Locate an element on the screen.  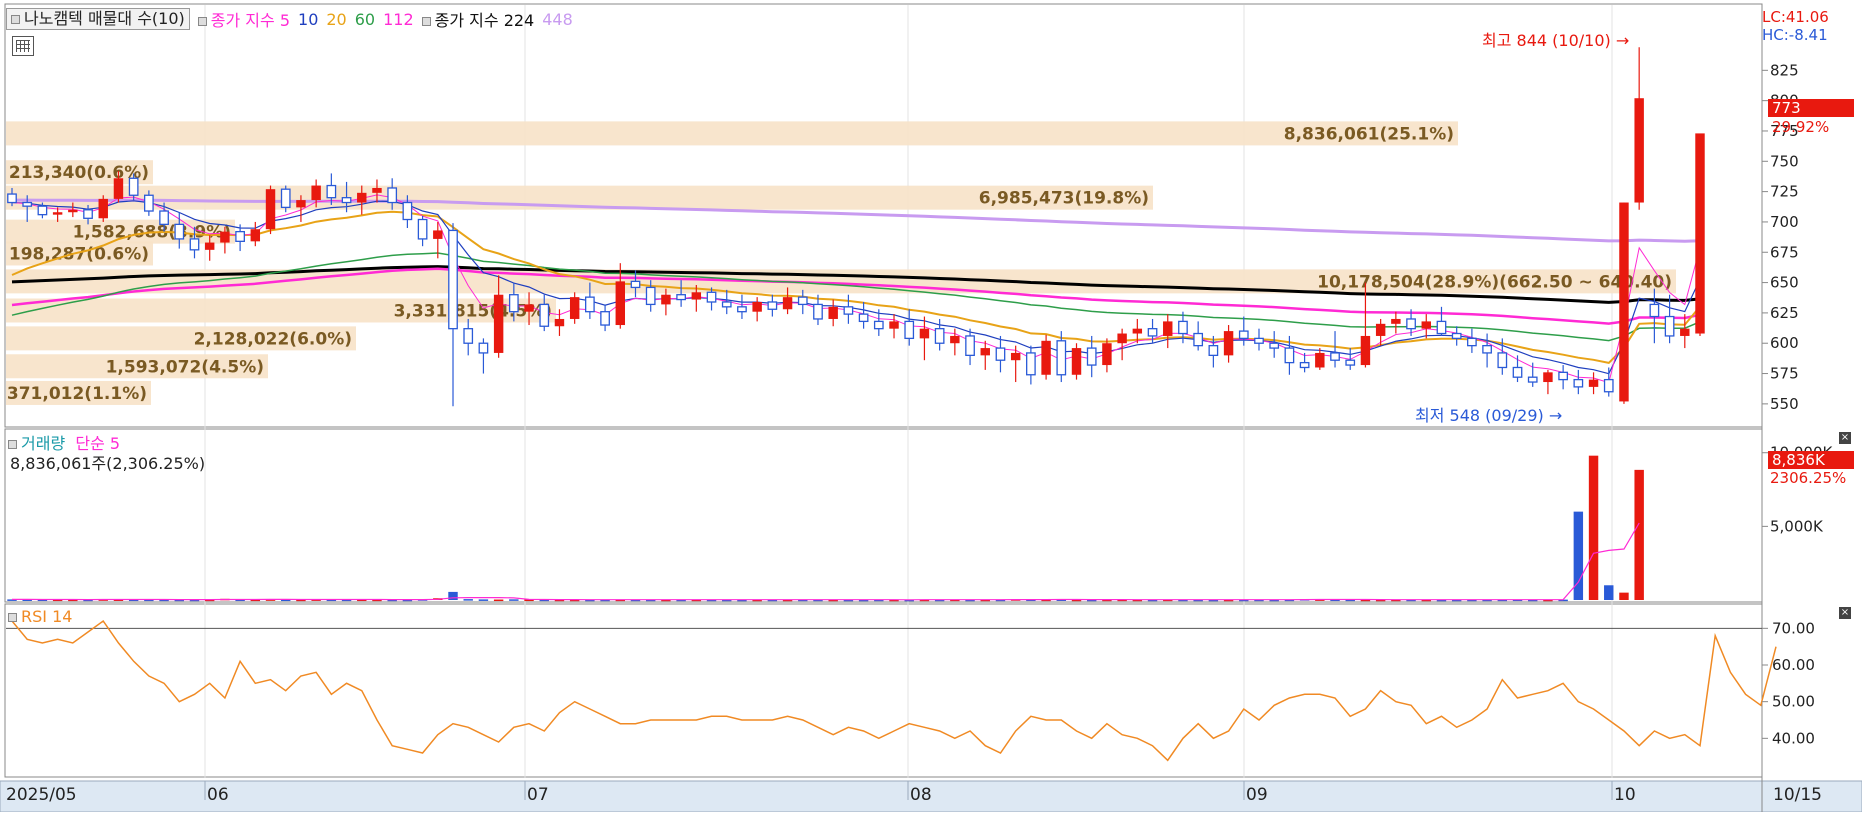
volume-profile-label: 10,178,504(28.9%)(662.50 ~ 640.40) is located at coordinates (1494, 282).